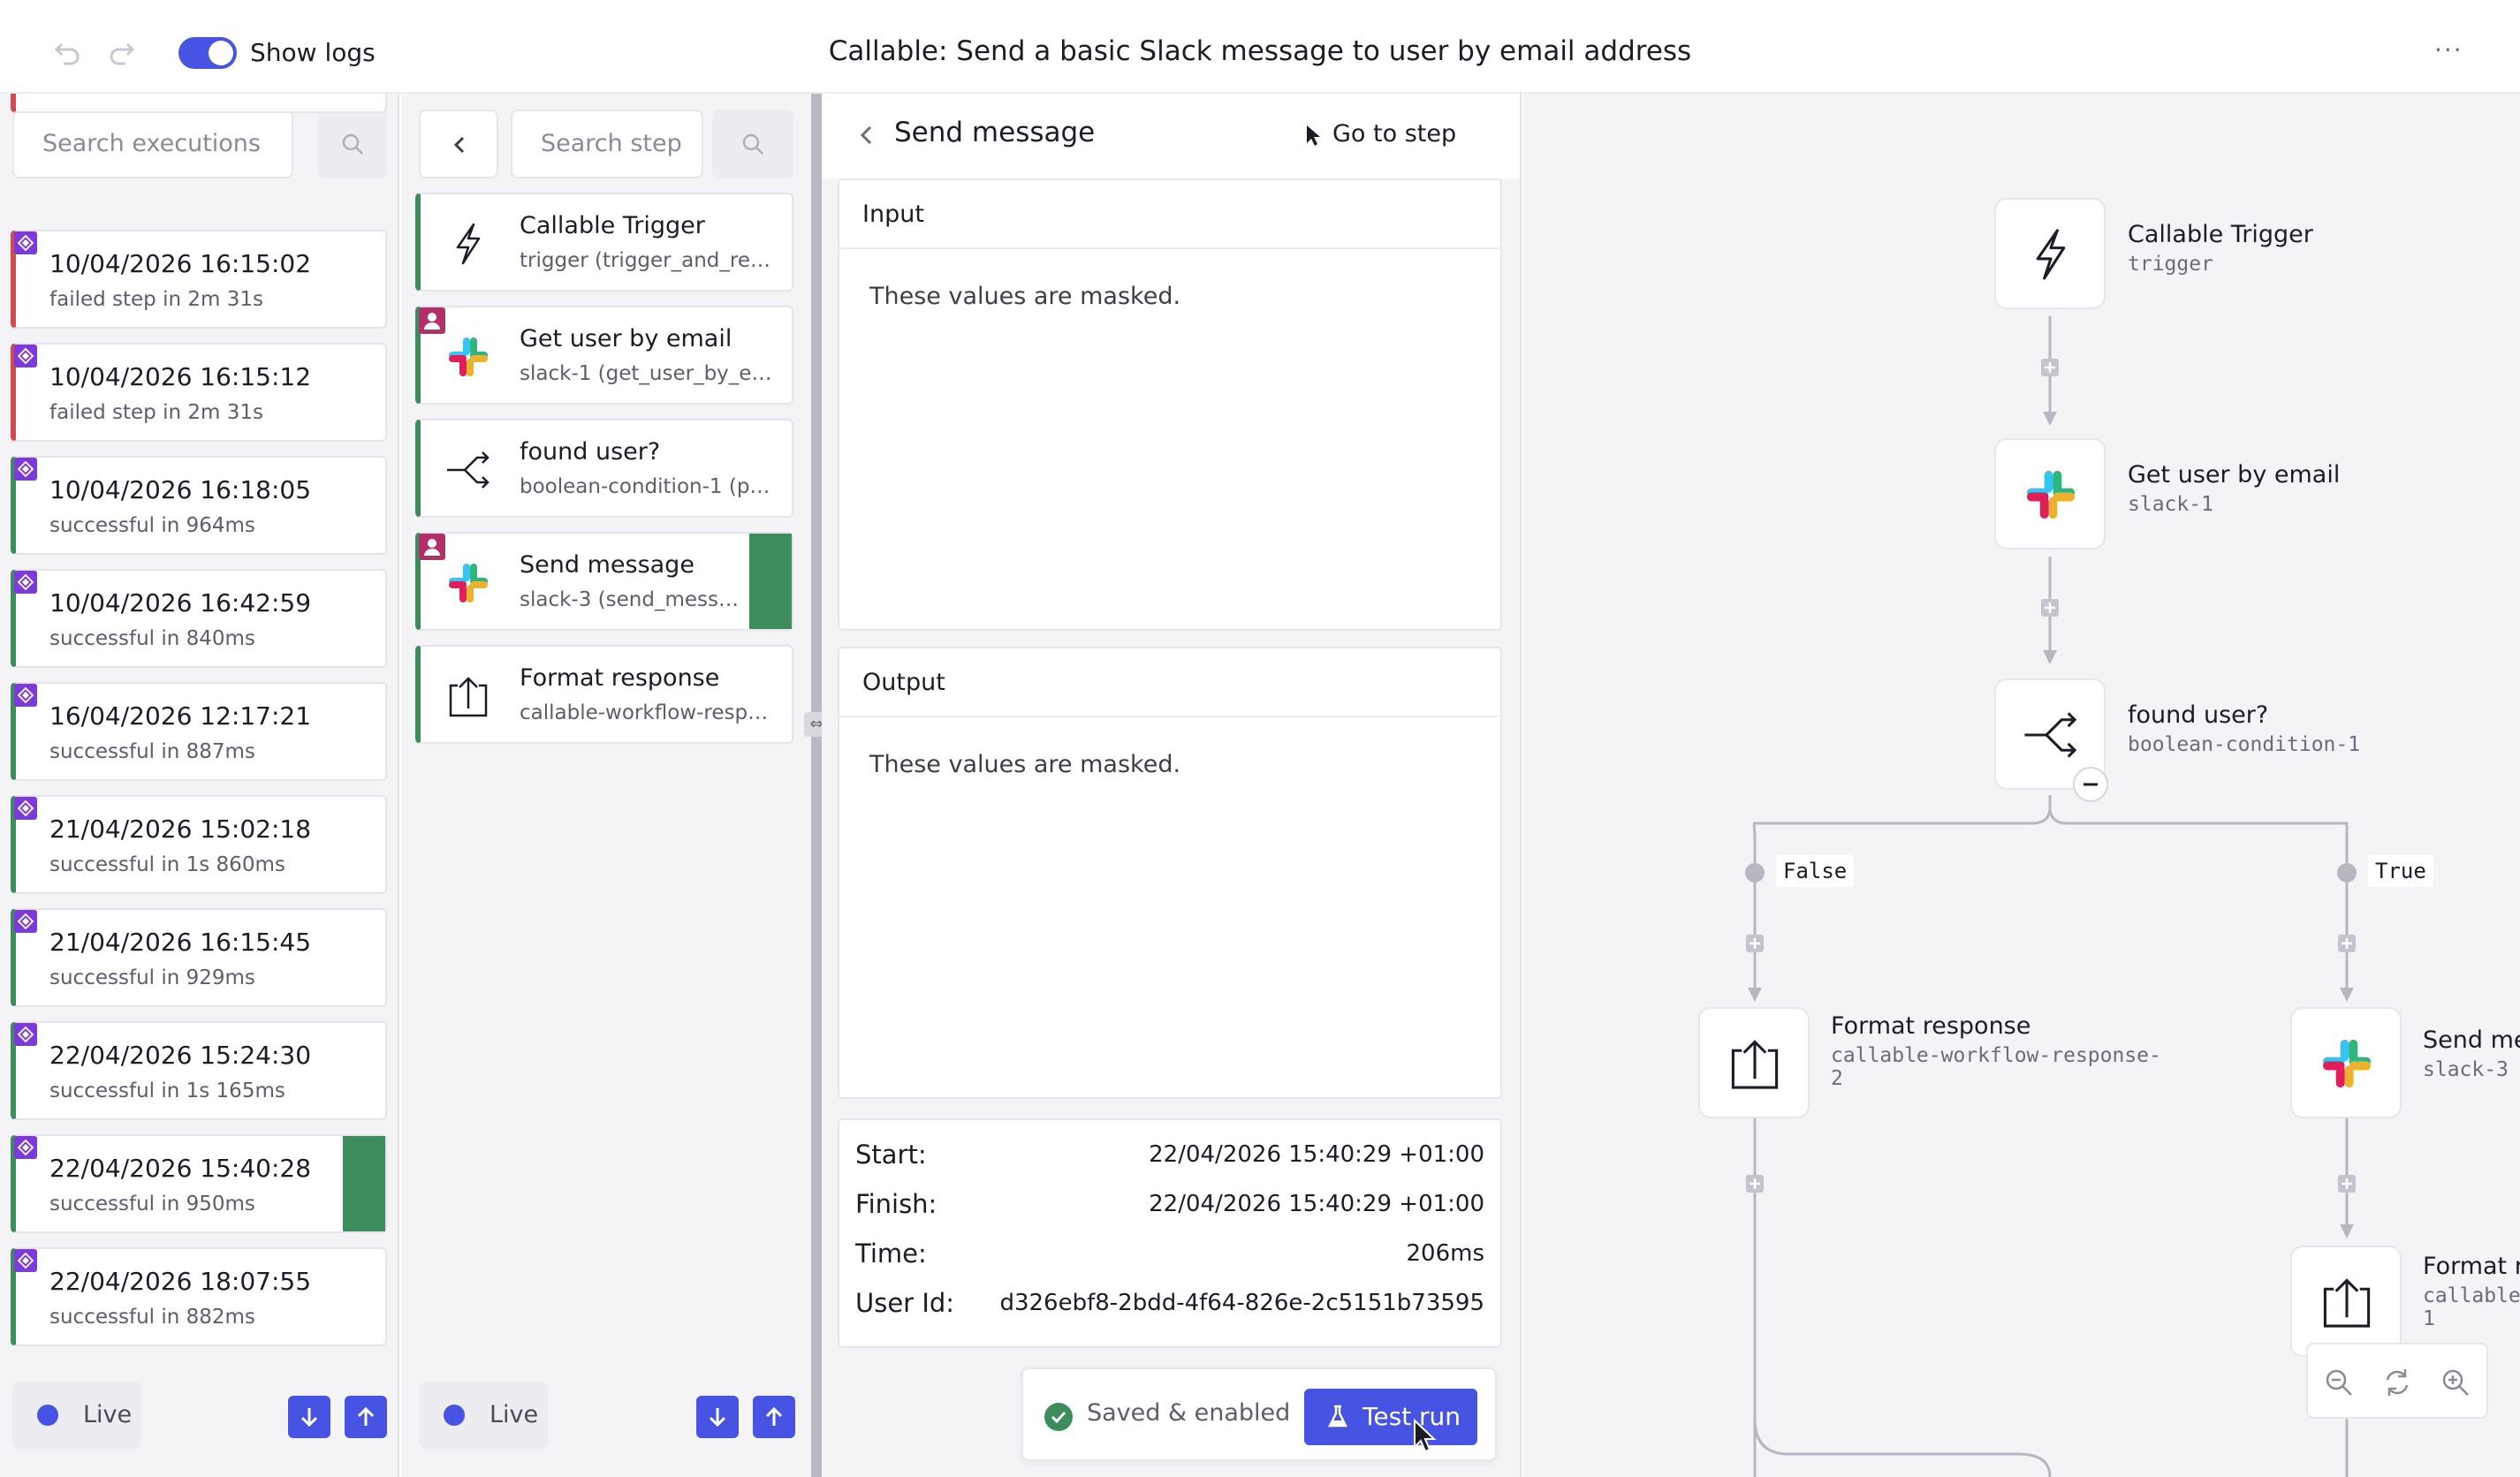  What do you see at coordinates (199, 618) in the screenshot?
I see `execution-item: 10/04/2026 16:42:59 successful in 840ms` at bounding box center [199, 618].